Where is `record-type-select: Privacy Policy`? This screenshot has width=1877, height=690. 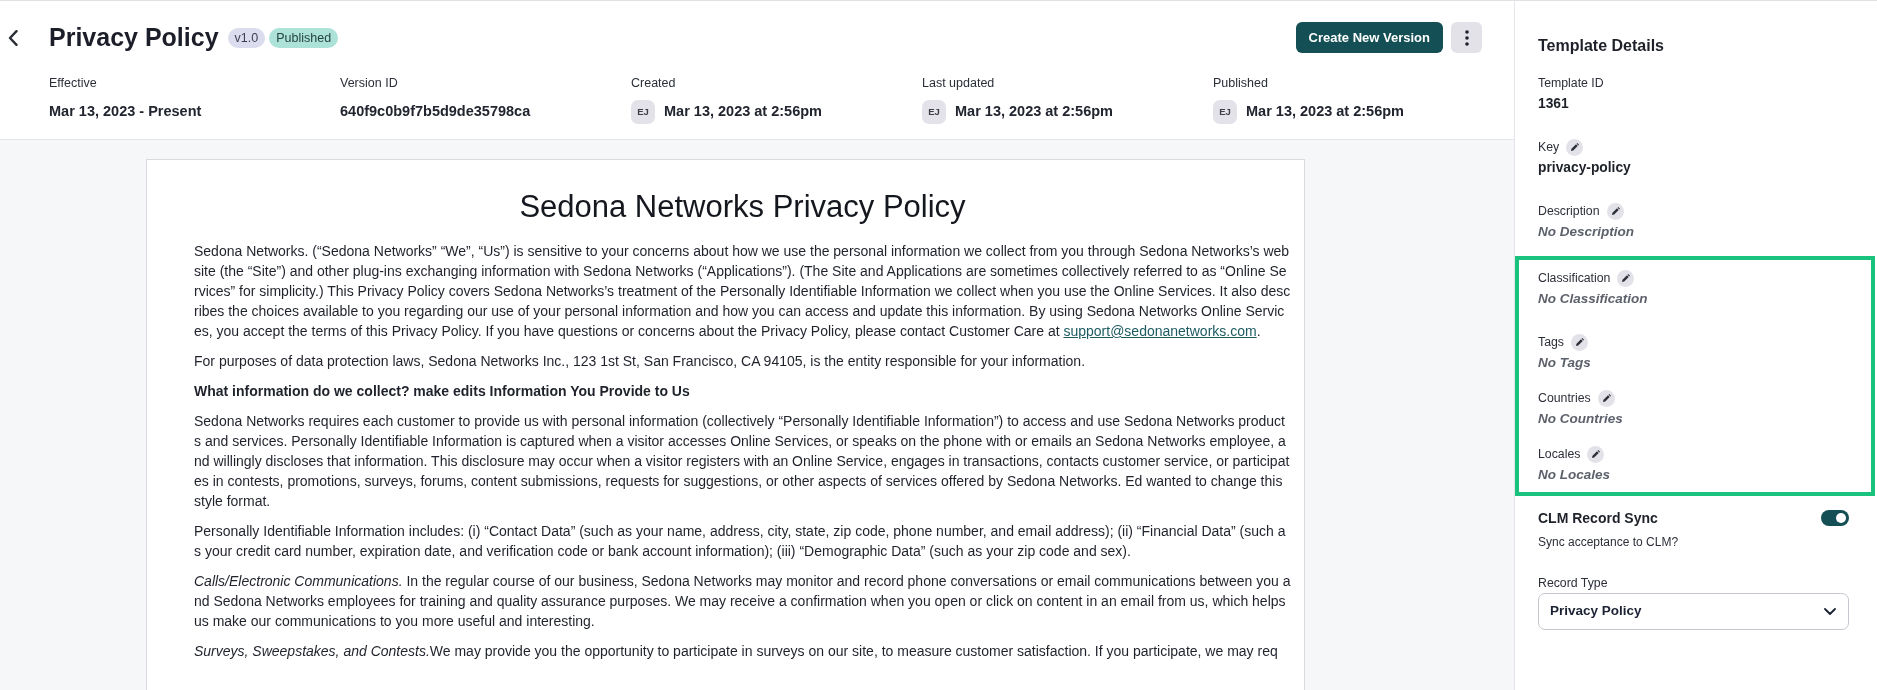
record-type-select: Privacy Policy is located at coordinates (1693, 611).